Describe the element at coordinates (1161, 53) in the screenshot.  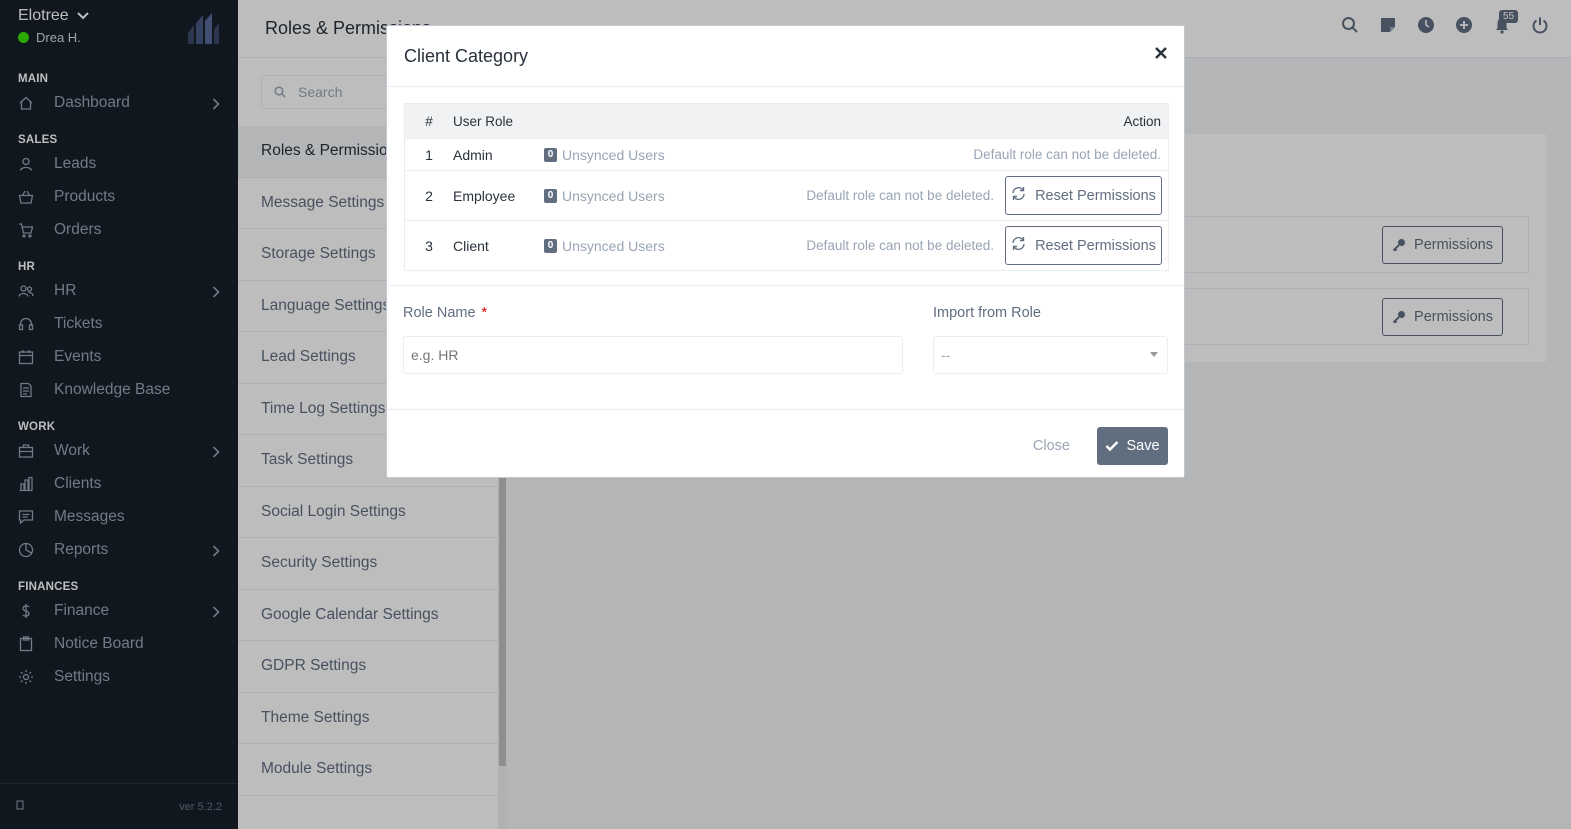
I see `close-icon` at that location.